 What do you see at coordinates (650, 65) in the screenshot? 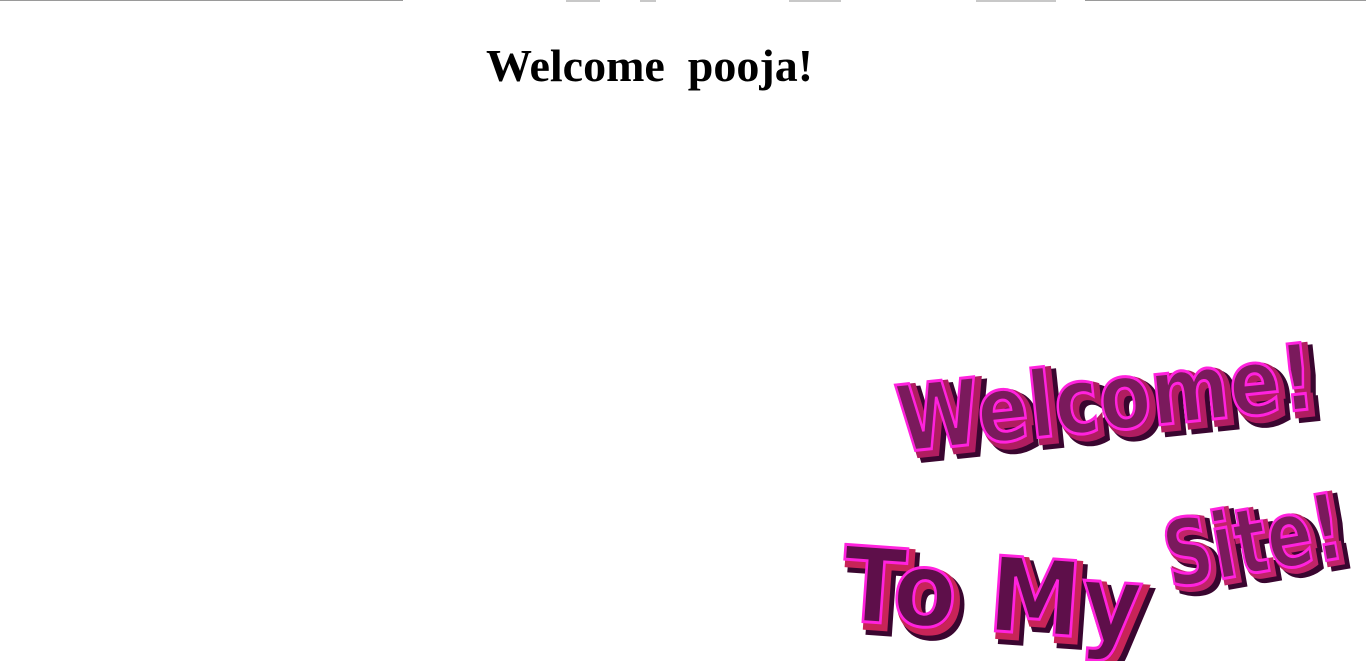
I see `welcome-heading: Welcome pooja!` at bounding box center [650, 65].